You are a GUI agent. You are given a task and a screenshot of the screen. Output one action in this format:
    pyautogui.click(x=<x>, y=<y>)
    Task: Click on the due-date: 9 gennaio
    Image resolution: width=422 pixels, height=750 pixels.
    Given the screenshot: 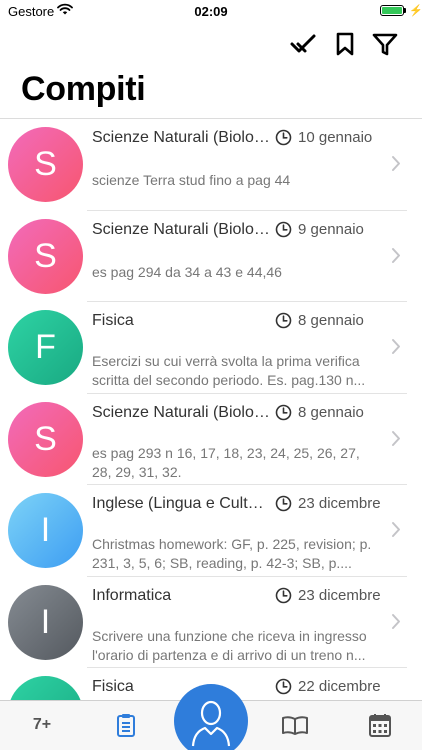 What is the action you would take?
    pyautogui.click(x=331, y=229)
    